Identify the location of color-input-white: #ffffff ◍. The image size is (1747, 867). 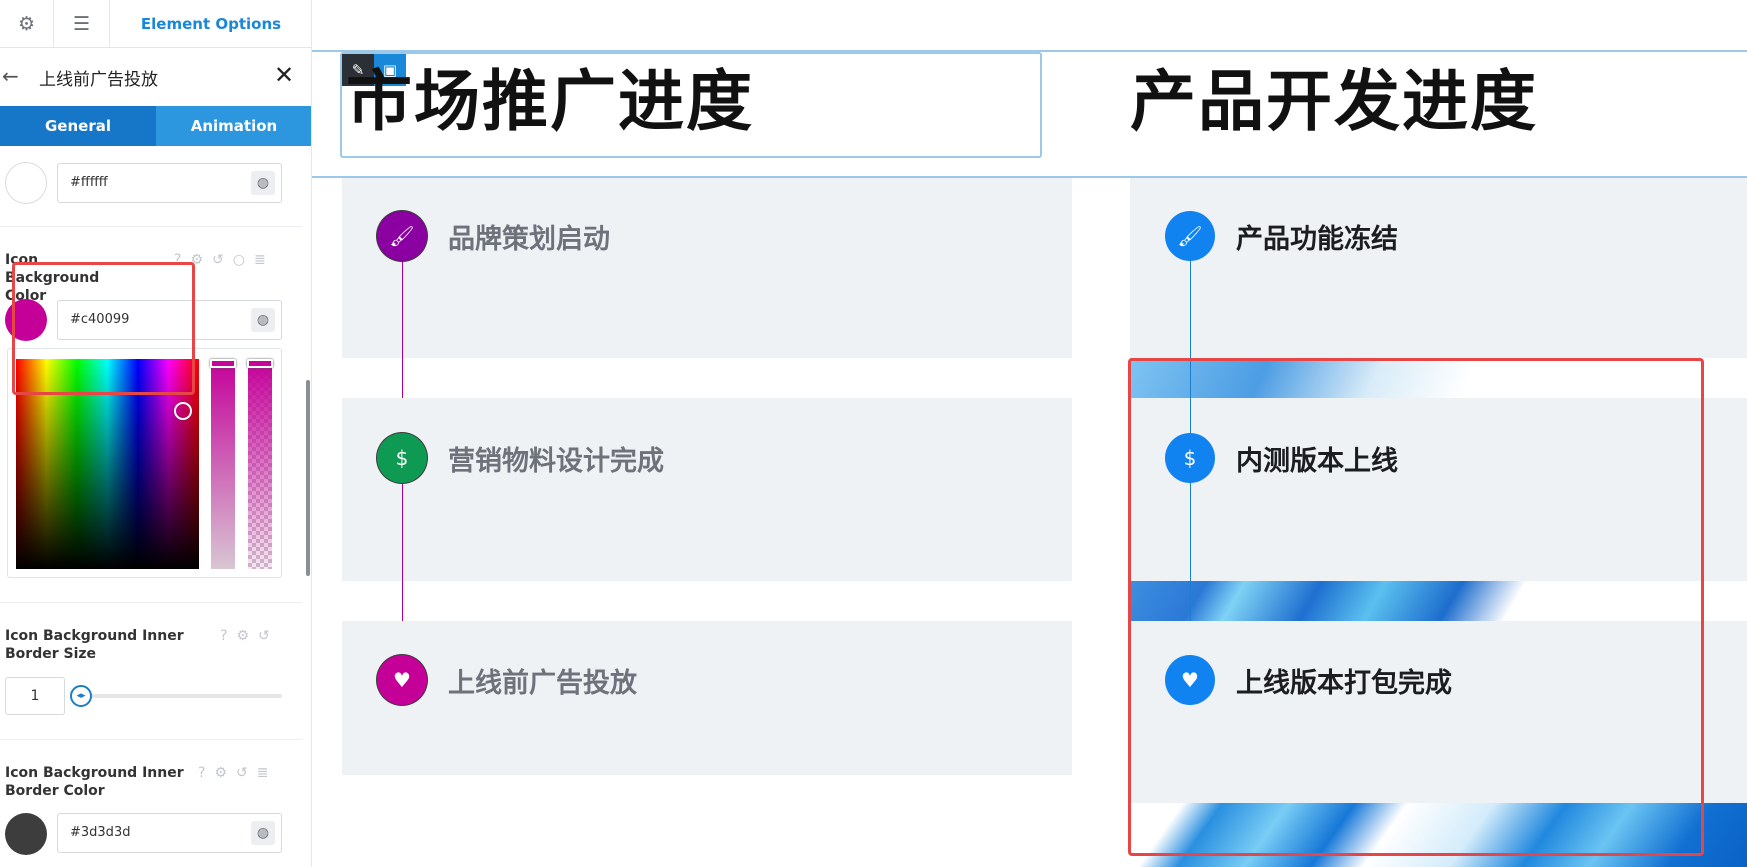
(169, 183).